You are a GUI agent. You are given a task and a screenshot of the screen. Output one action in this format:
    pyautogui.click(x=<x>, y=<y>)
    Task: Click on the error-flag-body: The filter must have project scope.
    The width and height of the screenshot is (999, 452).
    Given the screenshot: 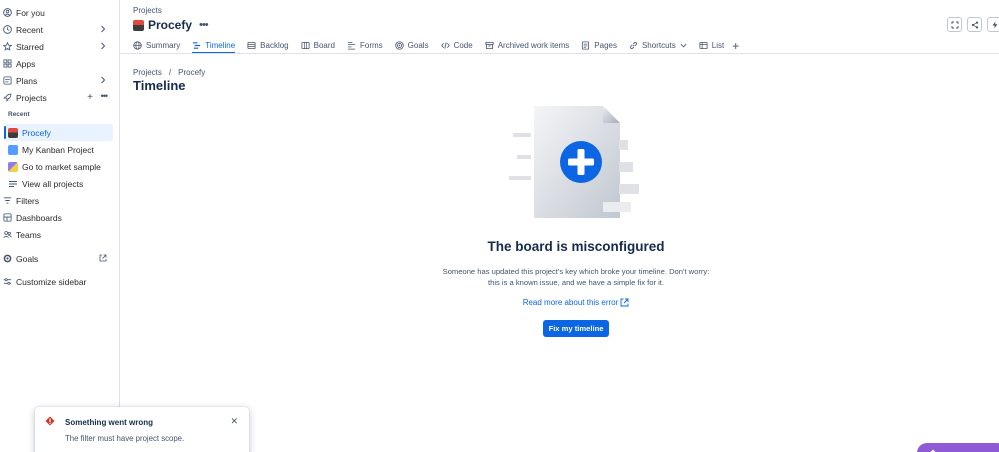 What is the action you would take?
    pyautogui.click(x=125, y=438)
    